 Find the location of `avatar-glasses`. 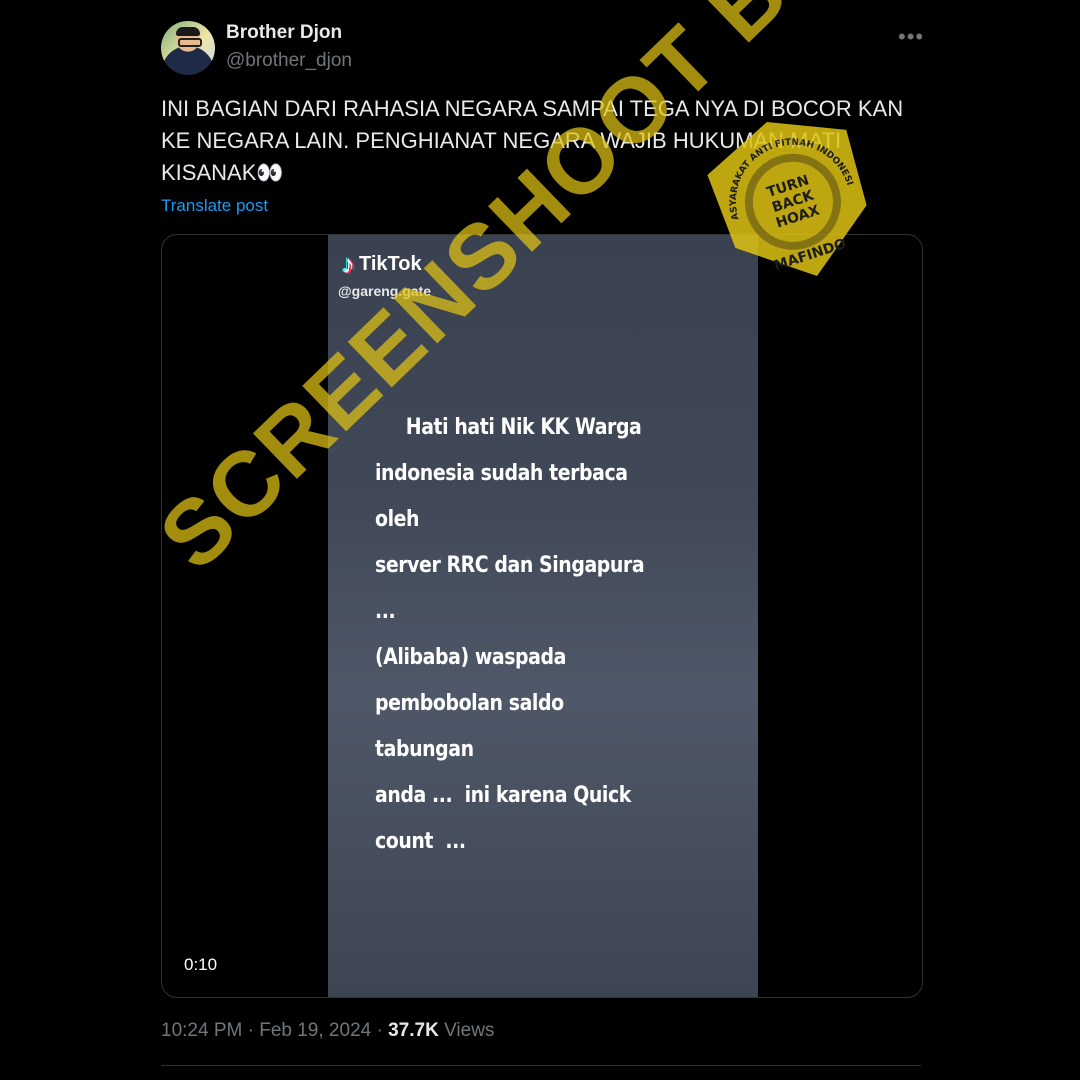

avatar-glasses is located at coordinates (190, 42).